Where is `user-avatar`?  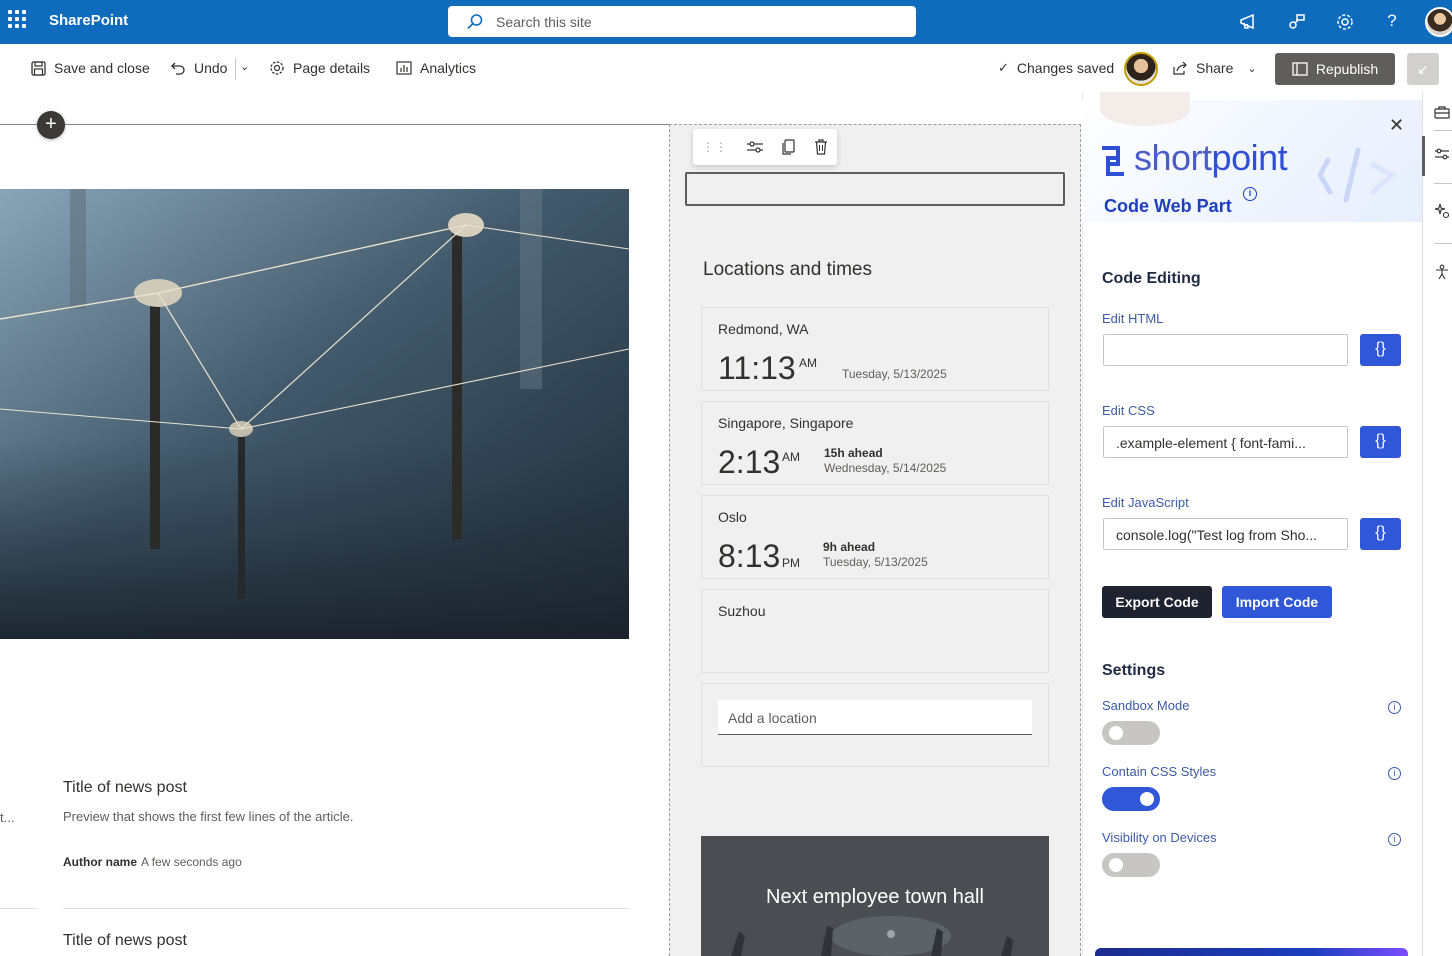
user-avatar is located at coordinates (1438, 22).